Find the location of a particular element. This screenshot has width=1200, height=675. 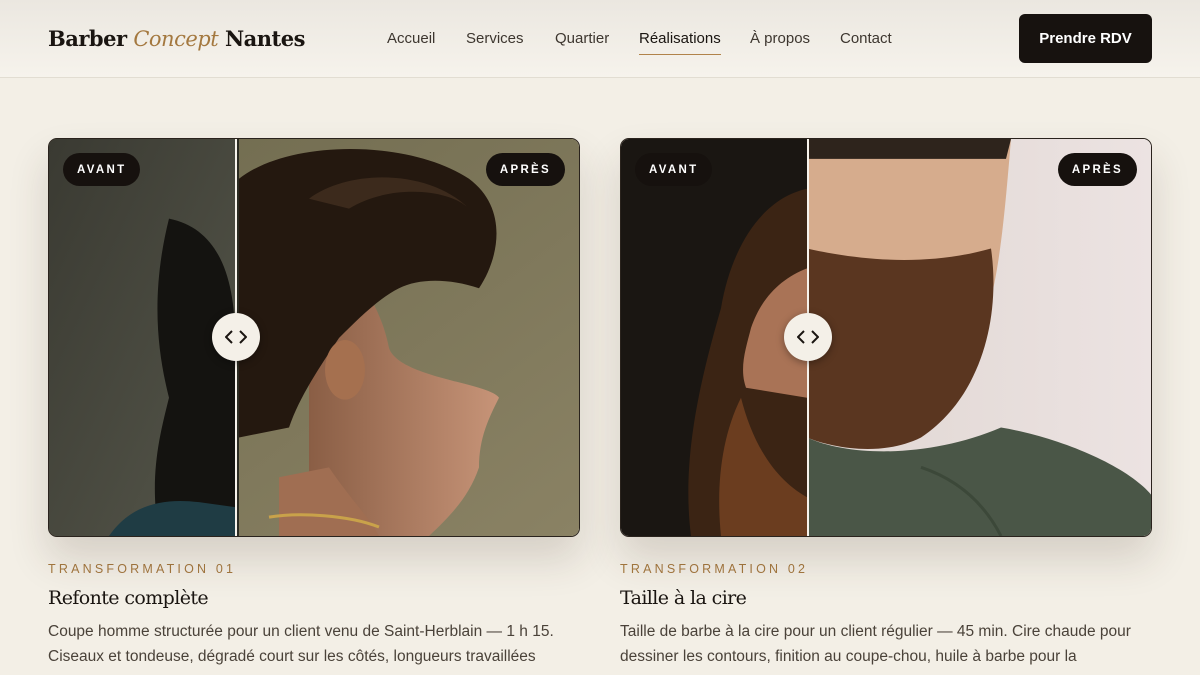

nav-item-realisations: Réalisations is located at coordinates (680, 42).